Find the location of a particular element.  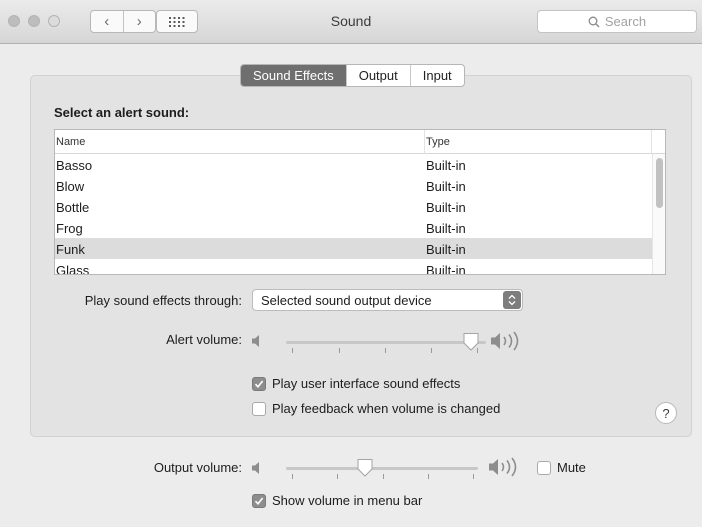

mute-label: Mute is located at coordinates (571, 467).